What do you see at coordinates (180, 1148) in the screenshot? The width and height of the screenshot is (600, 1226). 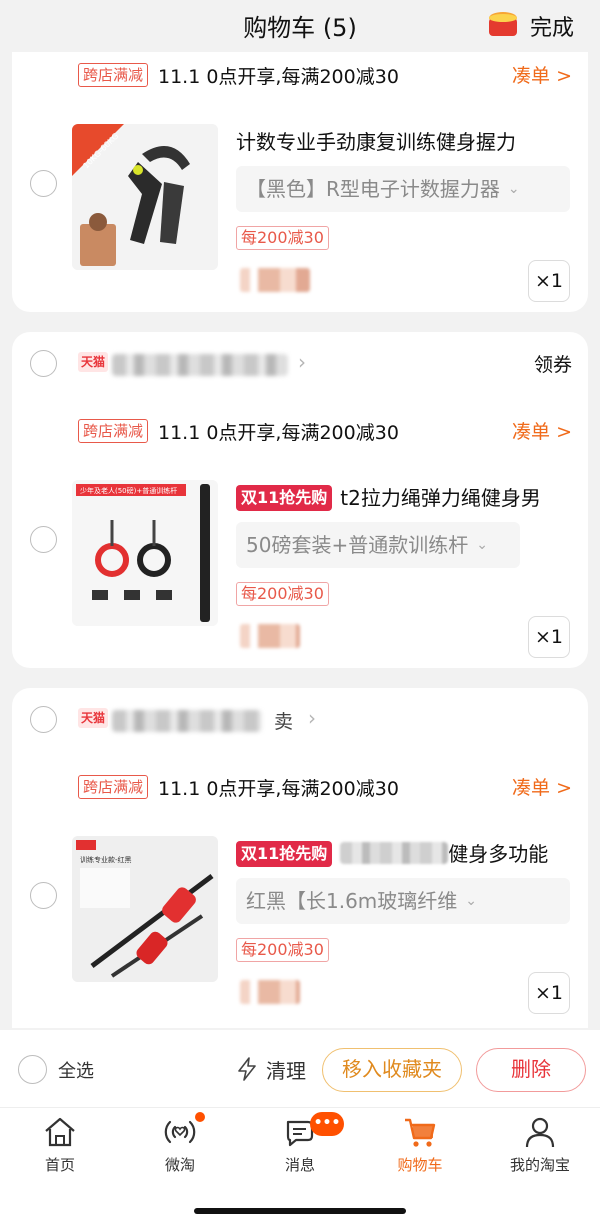 I see `tab-weitao: 微淘` at bounding box center [180, 1148].